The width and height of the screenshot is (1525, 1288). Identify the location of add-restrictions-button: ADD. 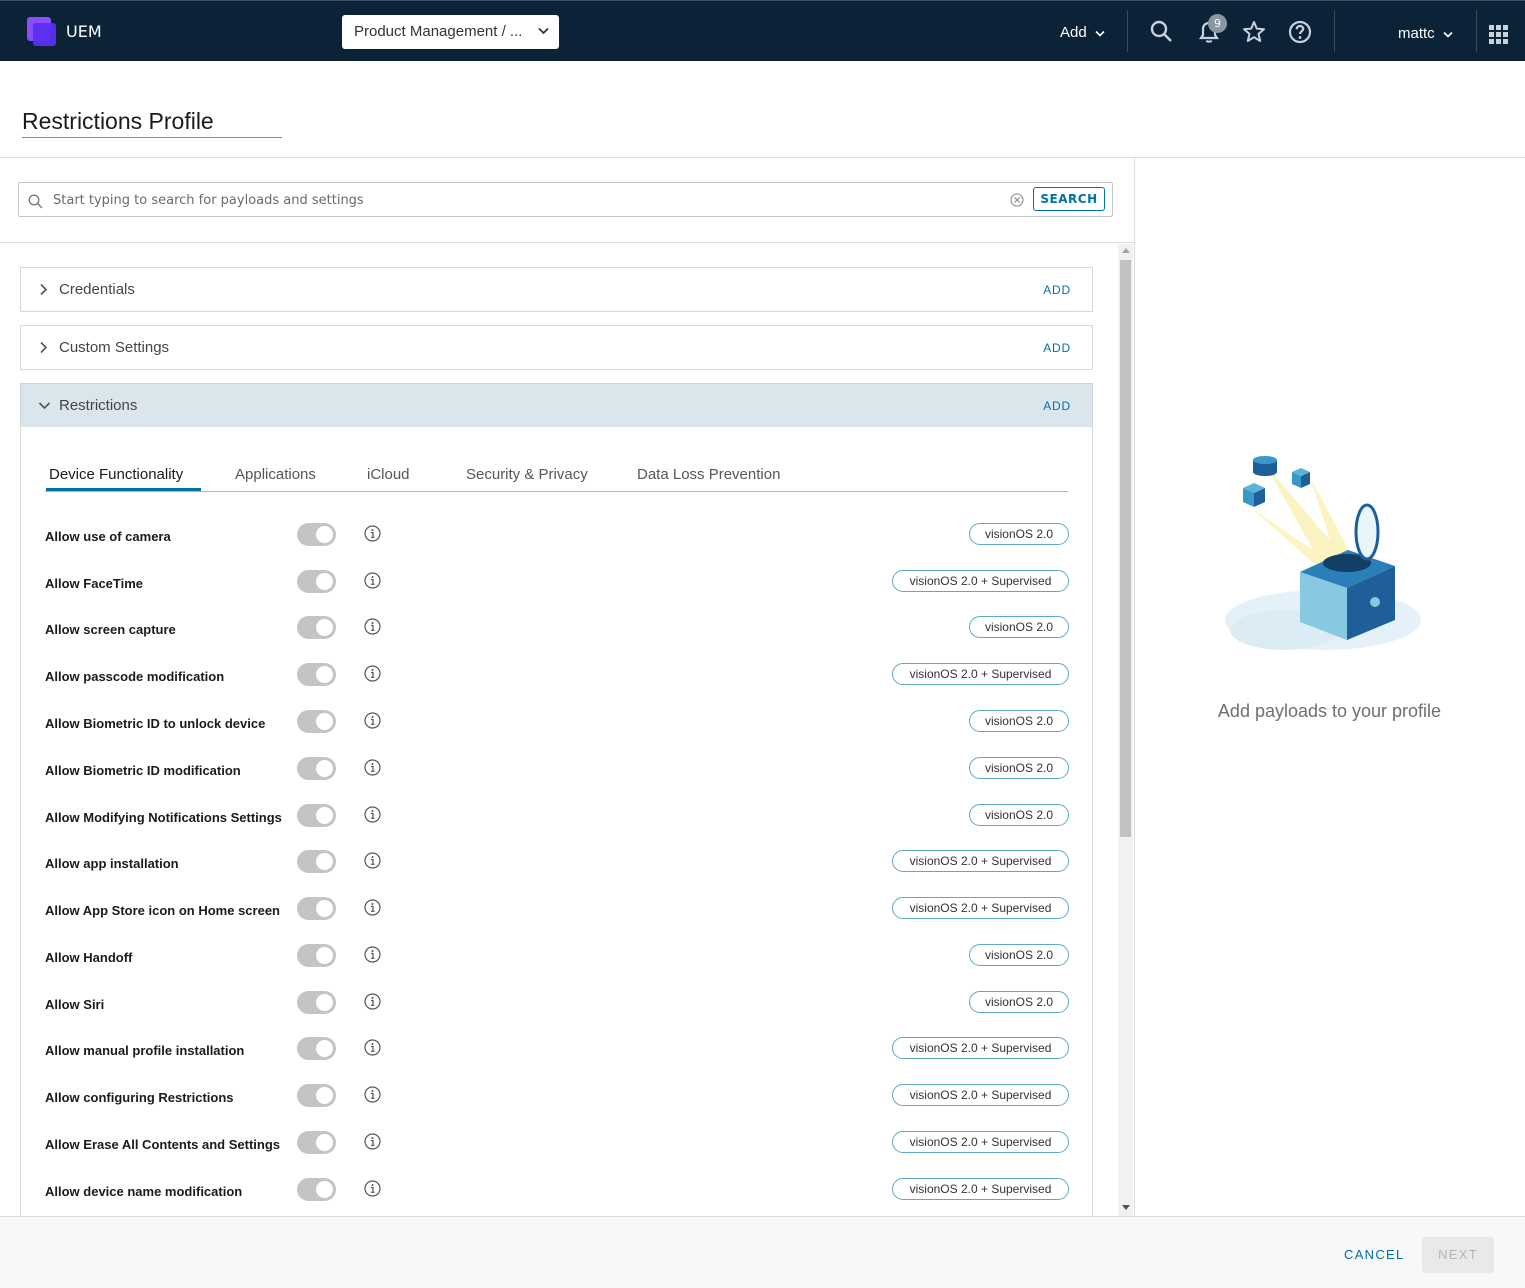
(1057, 406).